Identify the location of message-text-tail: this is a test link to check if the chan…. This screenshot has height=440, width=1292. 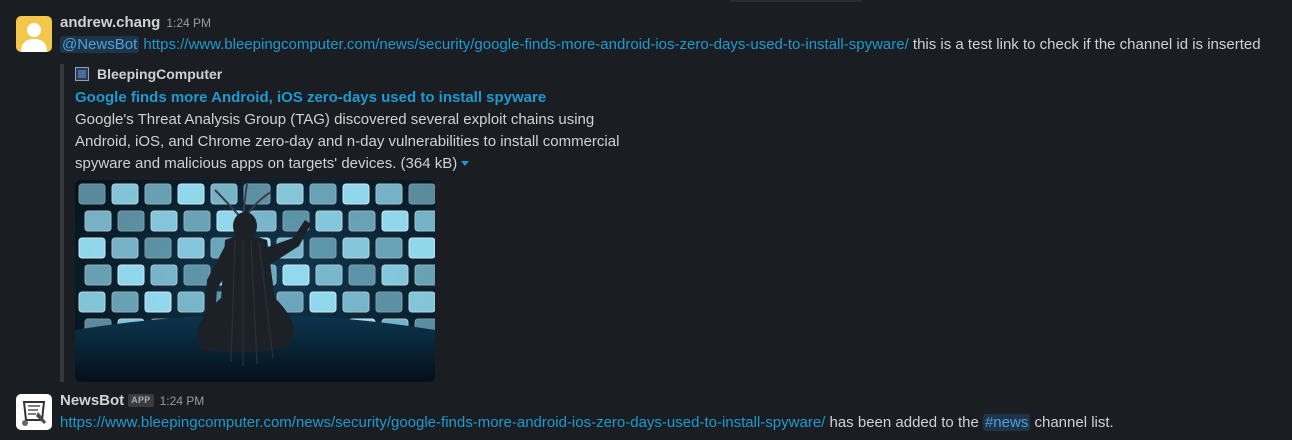
(1084, 44).